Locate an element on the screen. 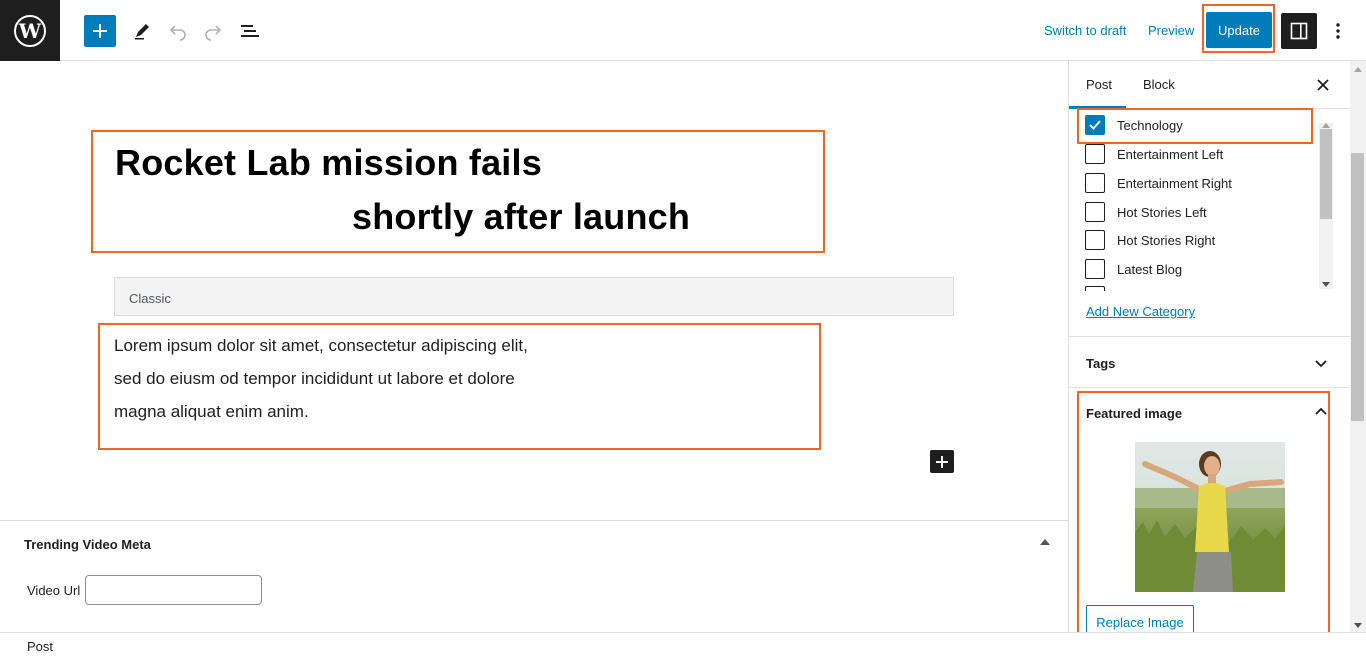 The image size is (1366, 657). video-url-input is located at coordinates (173, 590).